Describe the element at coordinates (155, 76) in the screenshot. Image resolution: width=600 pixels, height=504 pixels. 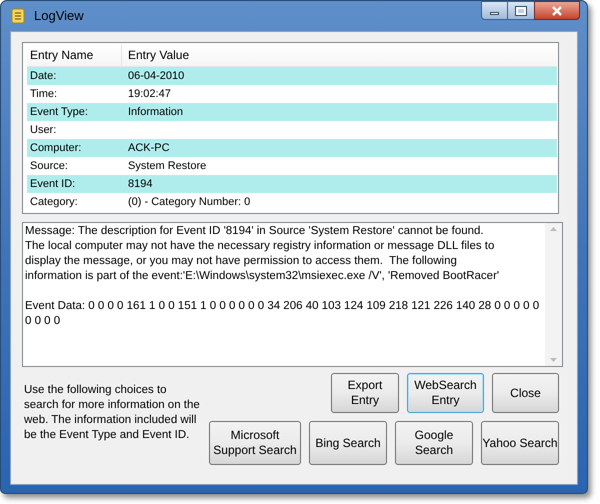
I see `table-cell-text: 06-04-2010` at that location.